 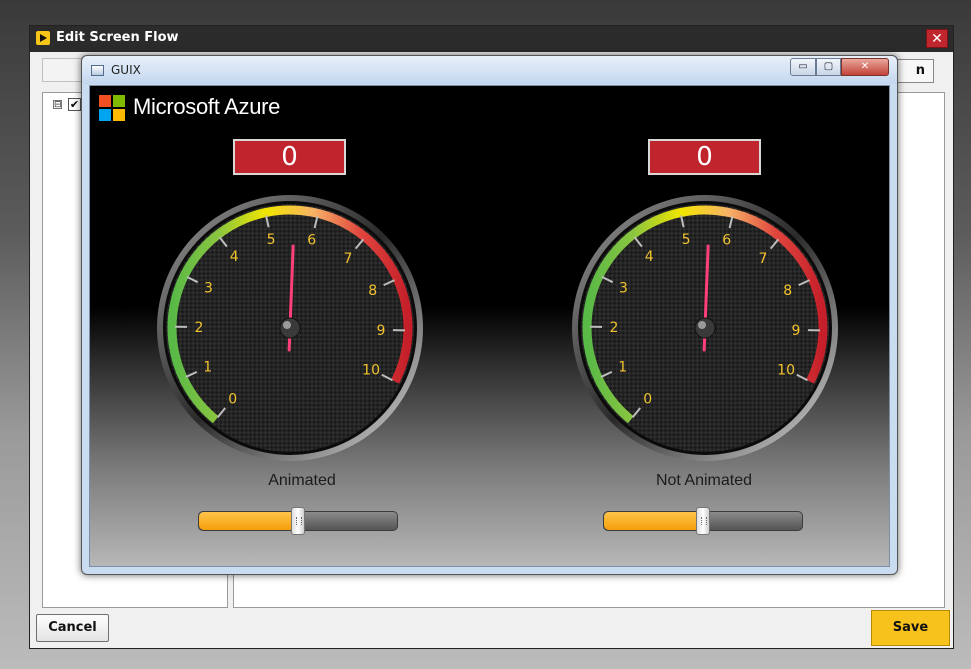 I want to click on gauge-label-animated: Animated, so click(x=302, y=480).